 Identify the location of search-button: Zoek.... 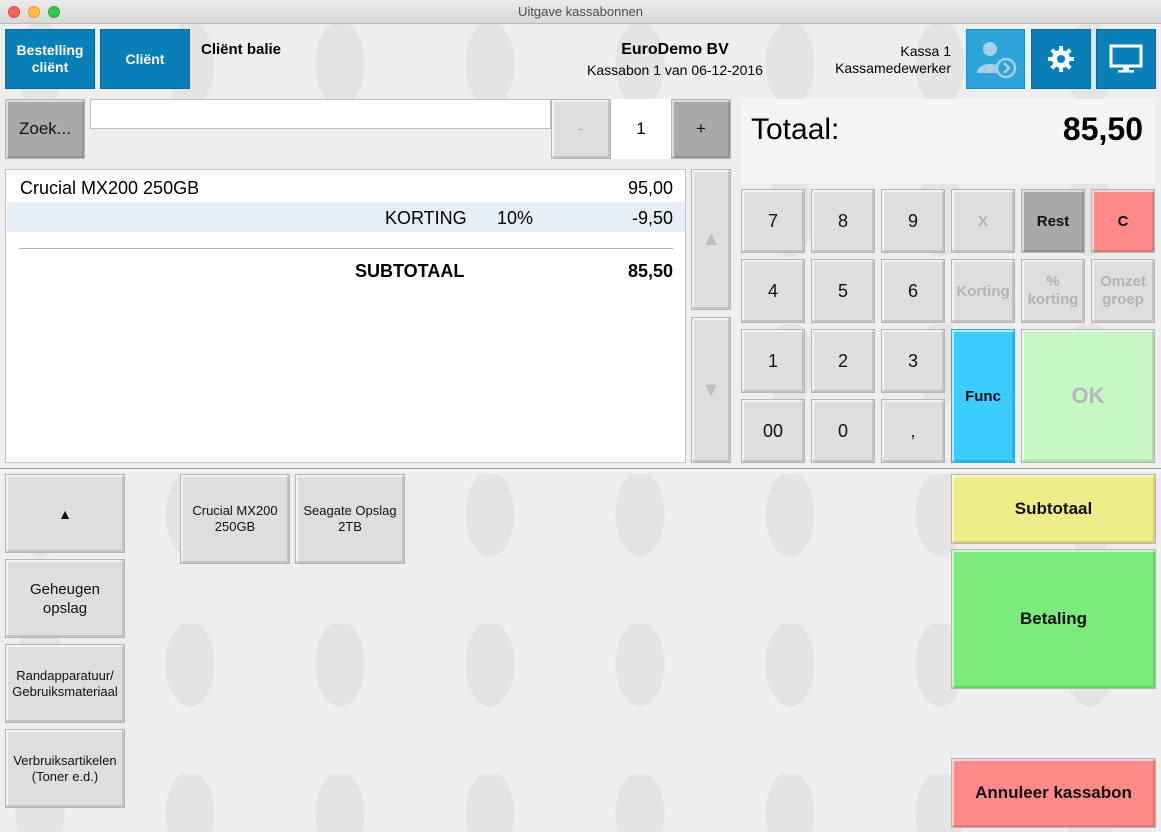
(45, 129).